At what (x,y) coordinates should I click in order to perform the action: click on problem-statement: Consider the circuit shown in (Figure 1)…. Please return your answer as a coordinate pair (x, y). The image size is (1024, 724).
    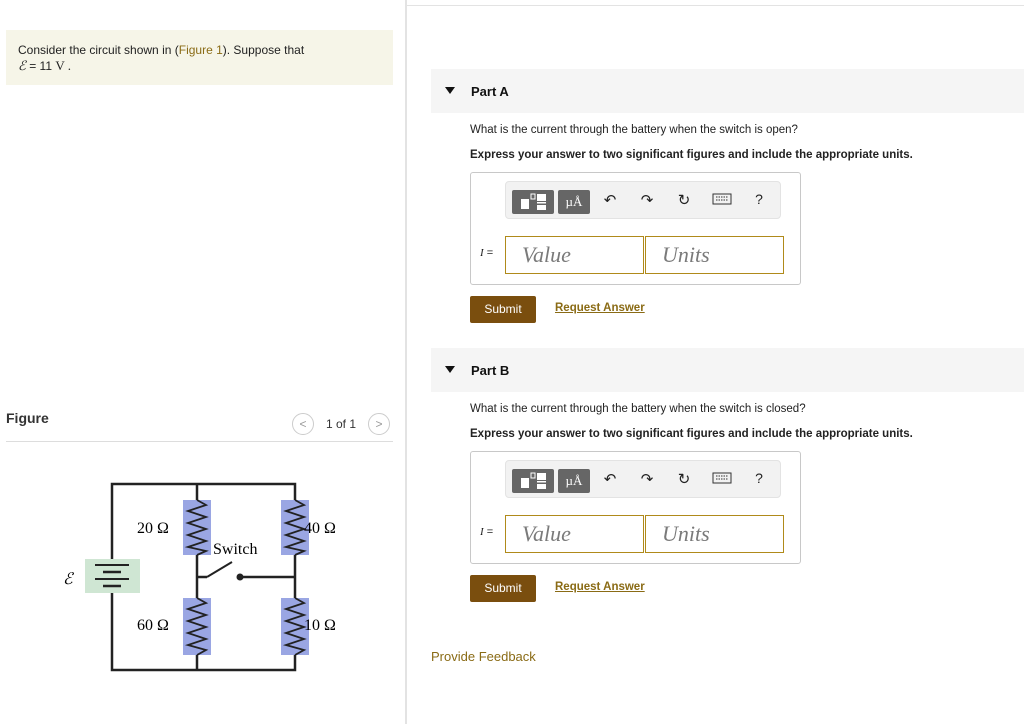
    Looking at the image, I should click on (199, 57).